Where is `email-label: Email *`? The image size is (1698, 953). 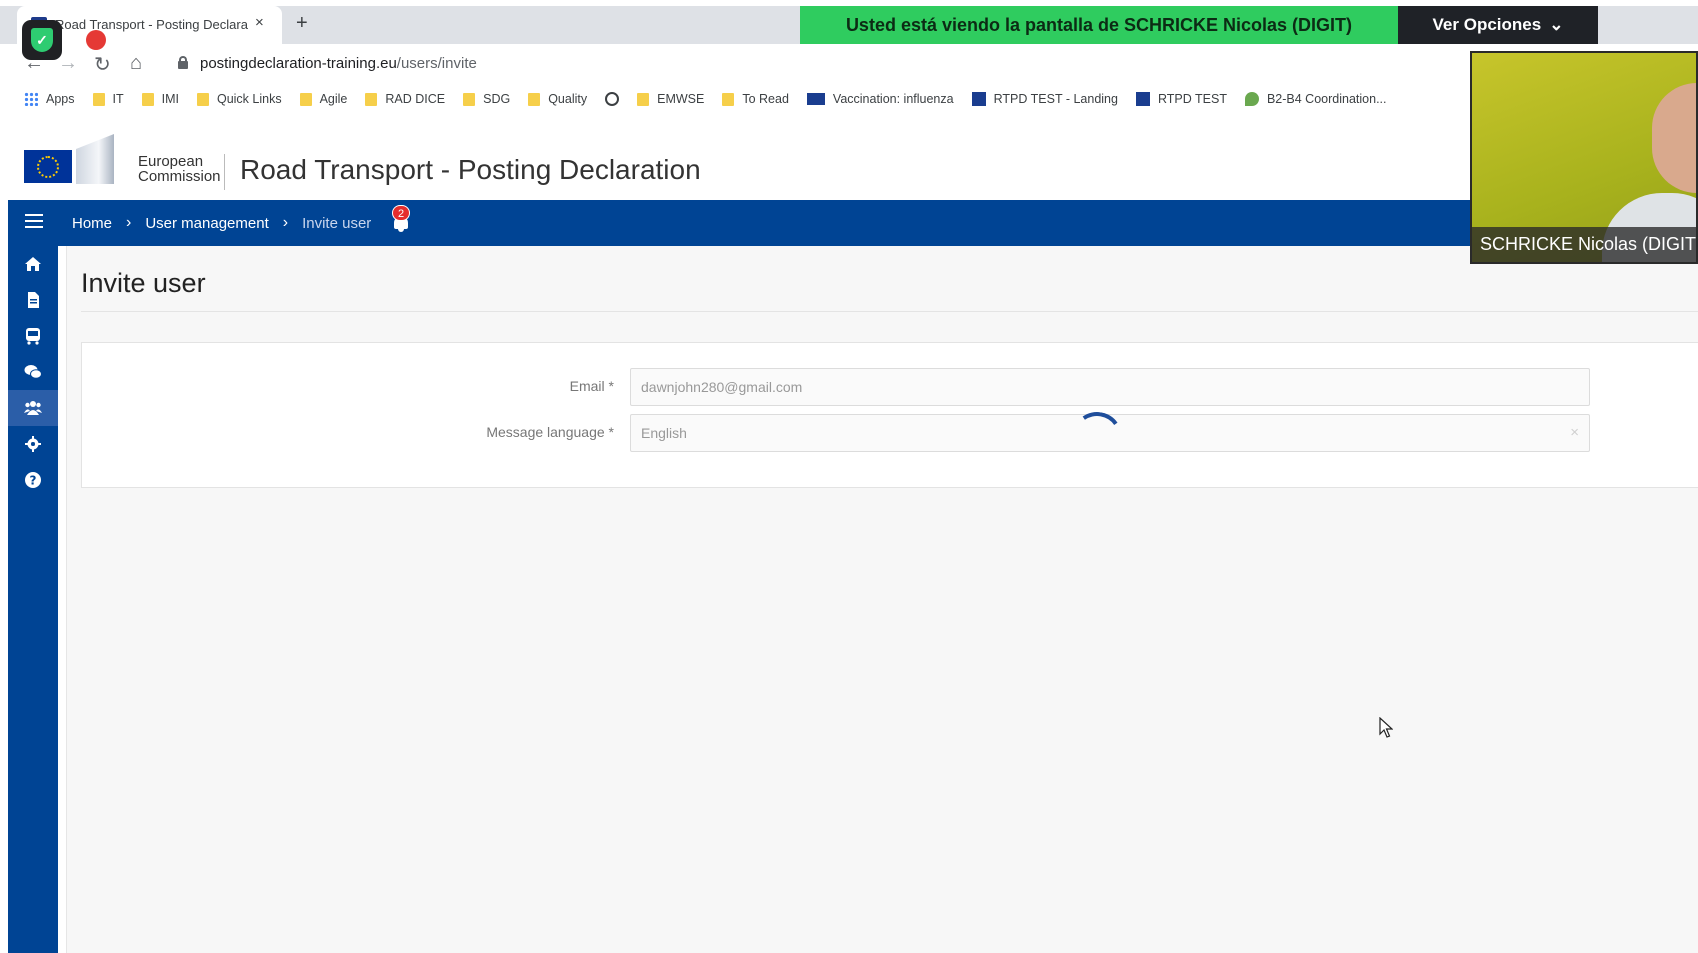
email-label: Email * is located at coordinates (591, 386).